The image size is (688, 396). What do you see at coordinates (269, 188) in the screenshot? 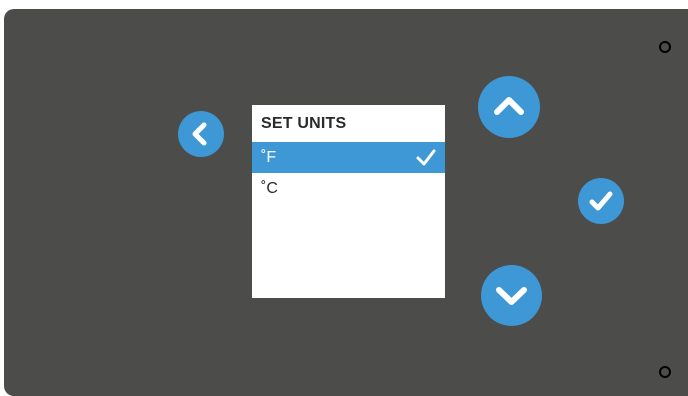
I see `unit-option-label: ˚C` at bounding box center [269, 188].